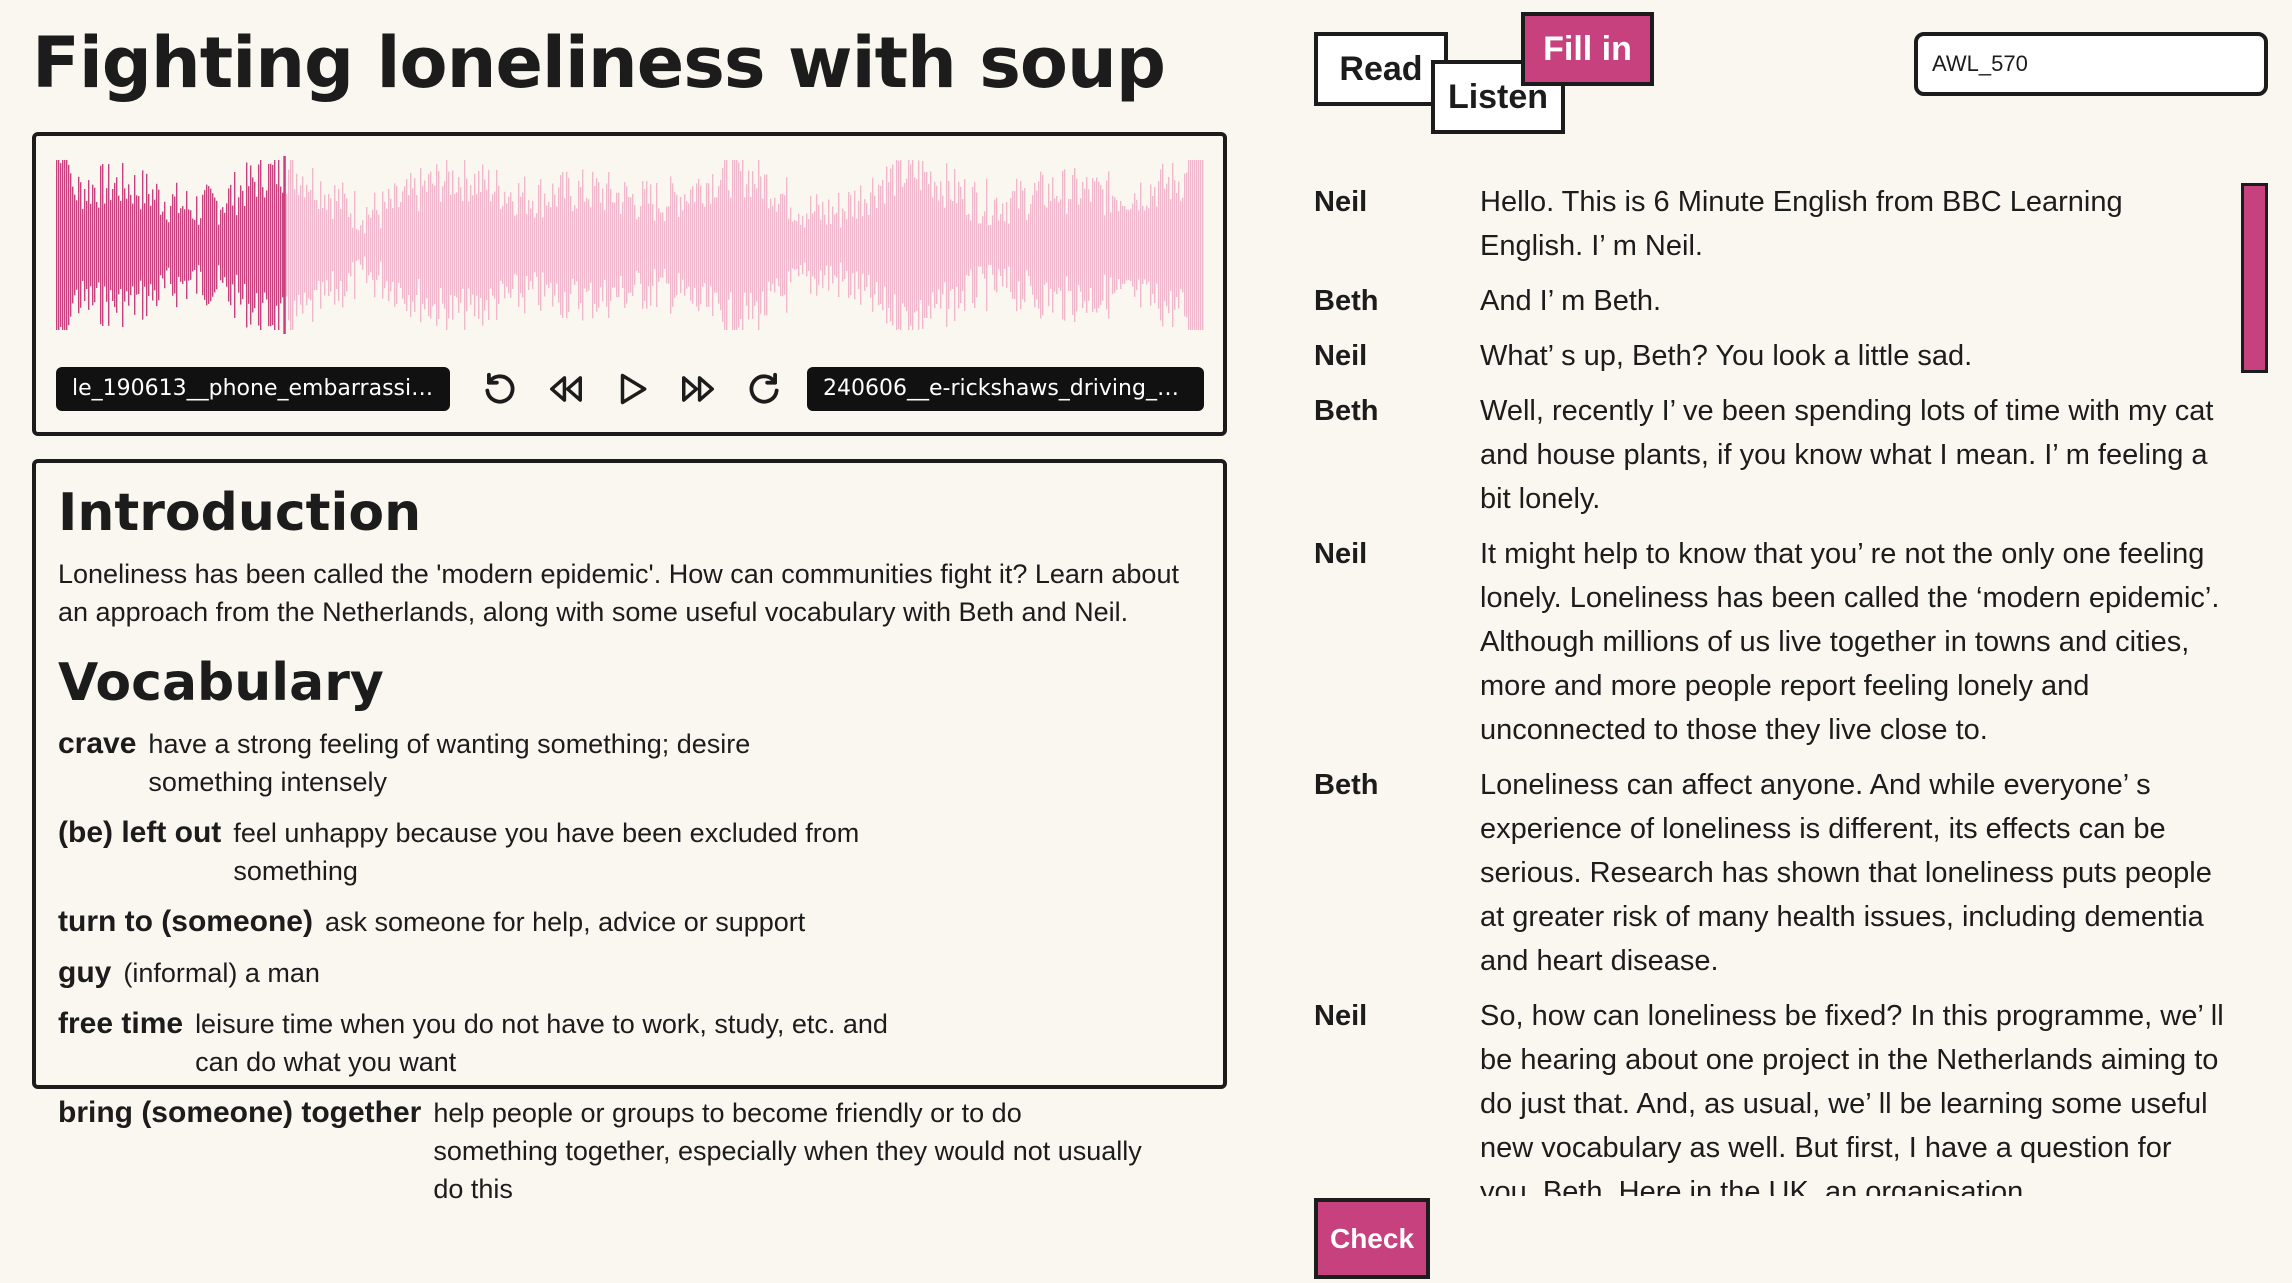  Describe the element at coordinates (698, 389) in the screenshot. I see `fast-forward-button` at that location.